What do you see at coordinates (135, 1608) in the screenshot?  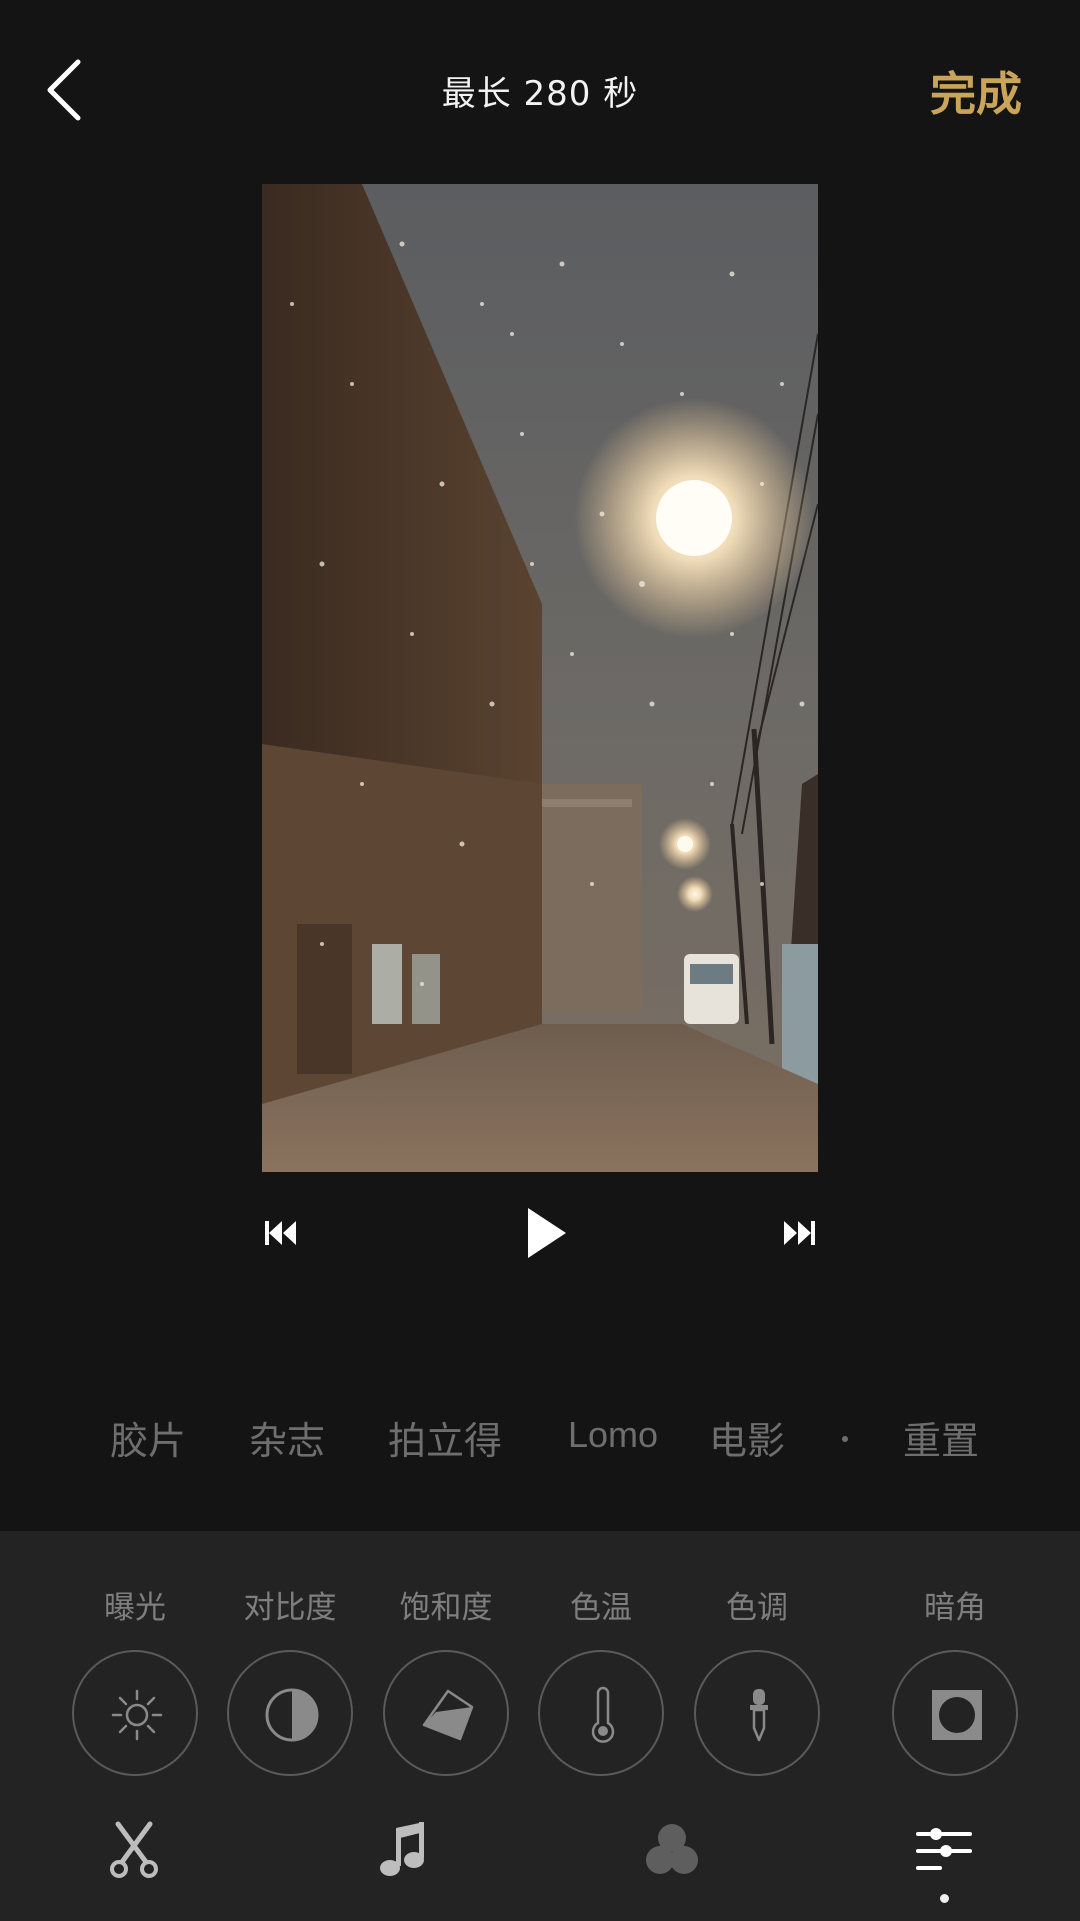 I see `adjust-label-exposure: 曝光` at bounding box center [135, 1608].